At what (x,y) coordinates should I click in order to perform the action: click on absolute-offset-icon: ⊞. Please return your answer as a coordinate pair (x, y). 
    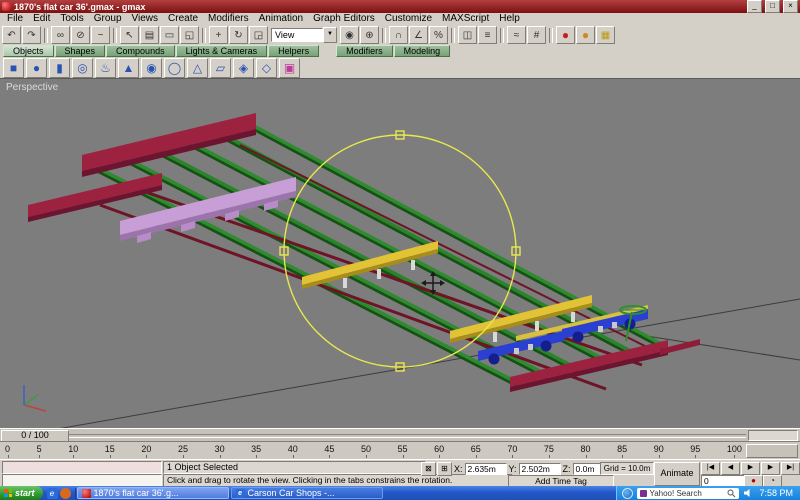
    Looking at the image, I should click on (444, 469).